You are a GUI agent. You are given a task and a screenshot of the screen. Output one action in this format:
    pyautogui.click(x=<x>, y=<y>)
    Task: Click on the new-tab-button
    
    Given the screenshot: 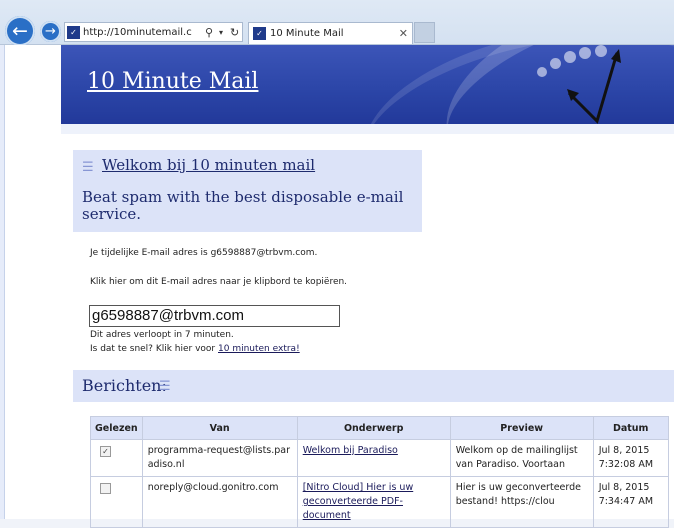 What is the action you would take?
    pyautogui.click(x=424, y=32)
    